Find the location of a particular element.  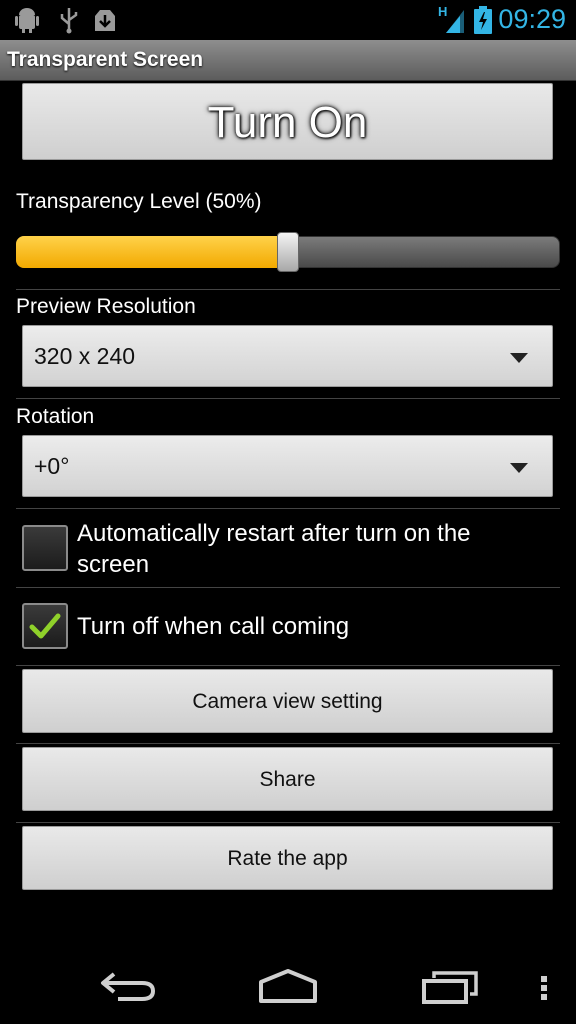

overflow-menu-icon is located at coordinates (544, 988).